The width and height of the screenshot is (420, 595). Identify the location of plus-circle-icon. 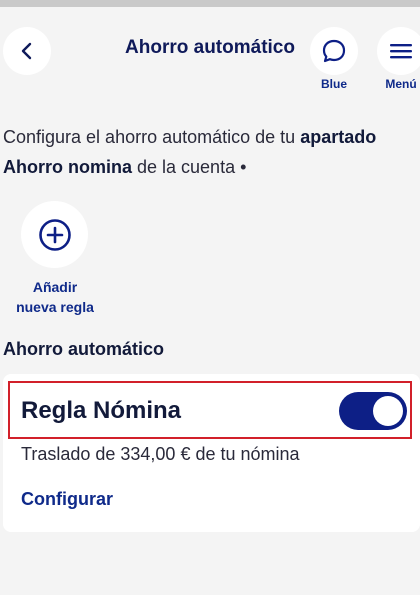
(54, 234).